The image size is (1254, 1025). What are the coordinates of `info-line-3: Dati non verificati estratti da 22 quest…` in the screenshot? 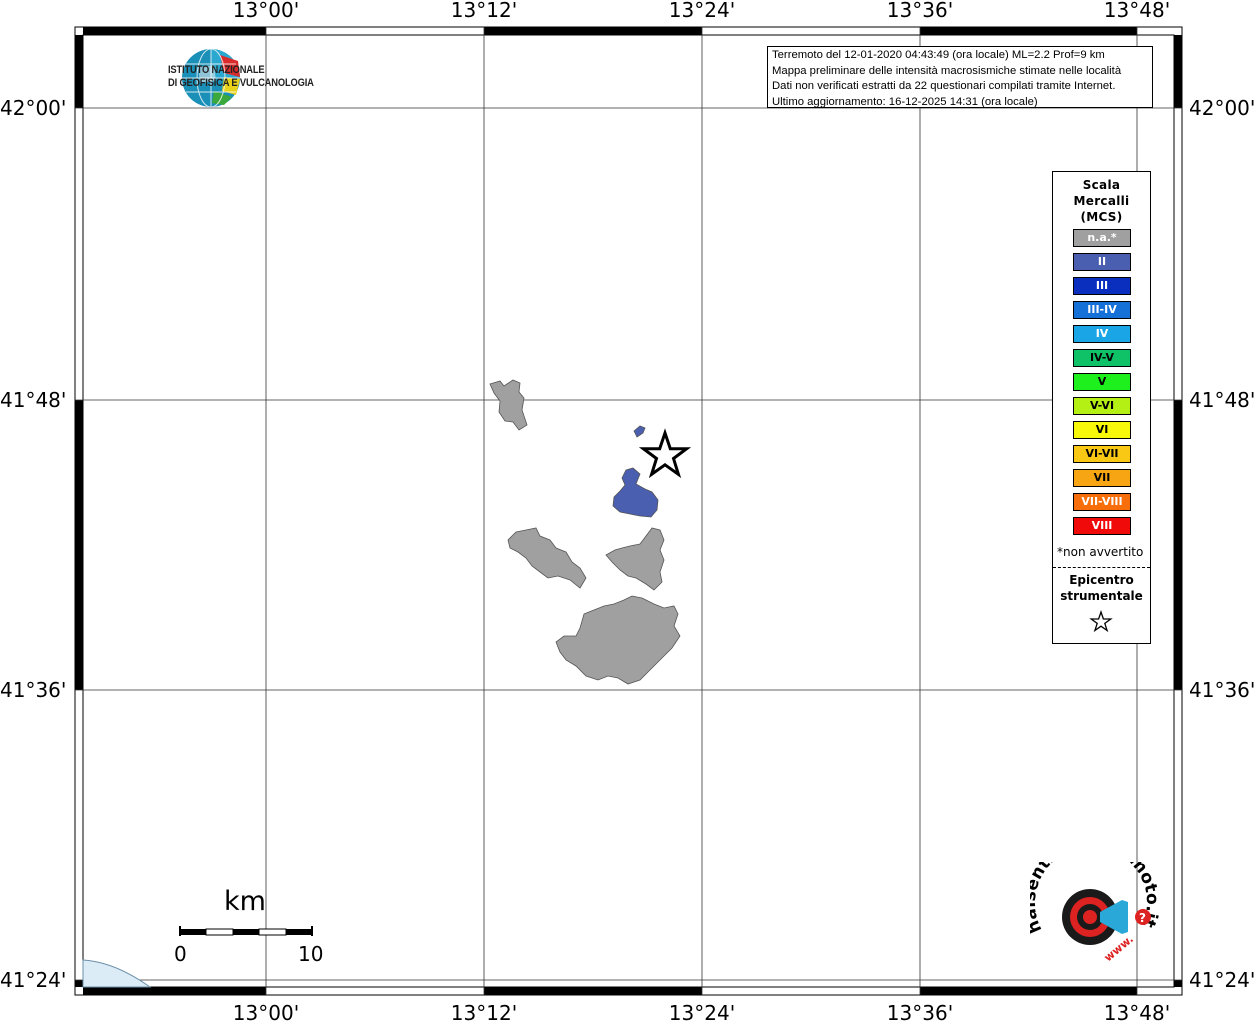 It's located at (944, 86).